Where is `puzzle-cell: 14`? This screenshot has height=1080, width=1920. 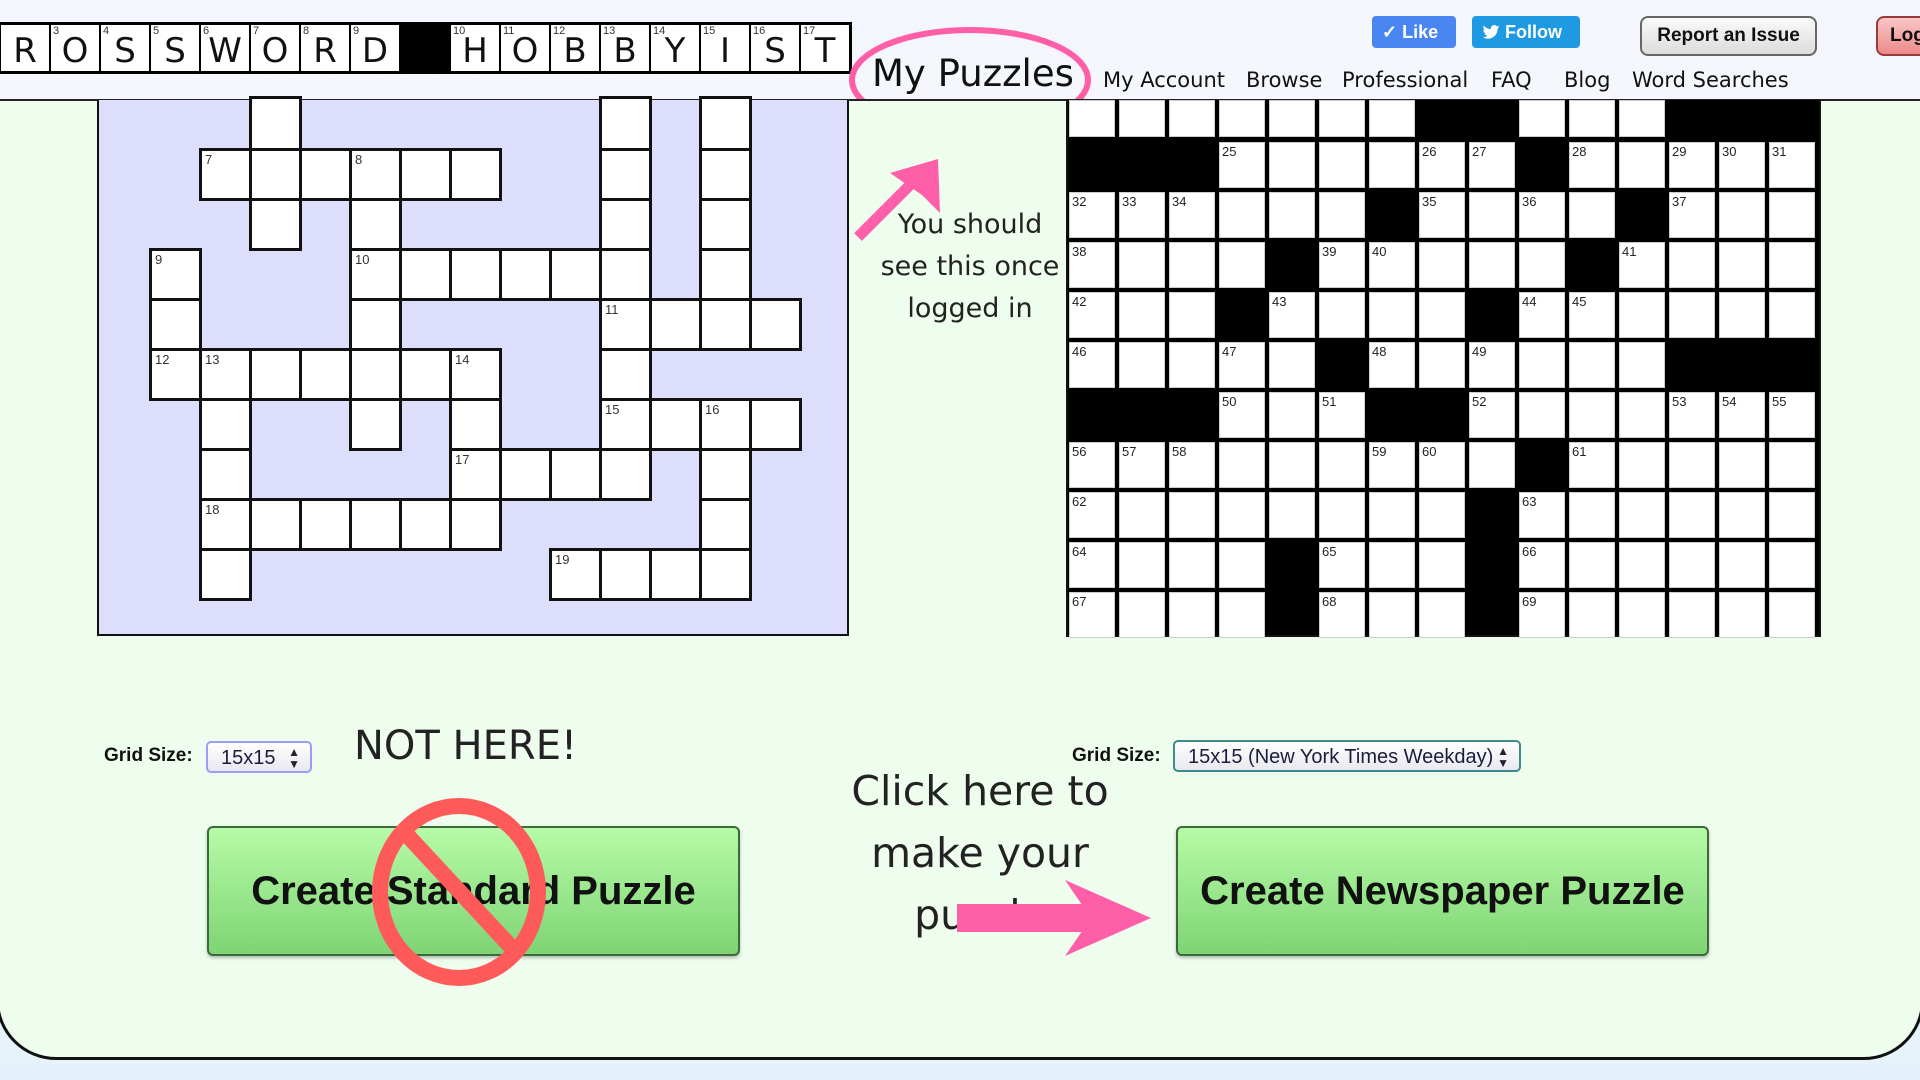
puzzle-cell: 14 is located at coordinates (475, 374).